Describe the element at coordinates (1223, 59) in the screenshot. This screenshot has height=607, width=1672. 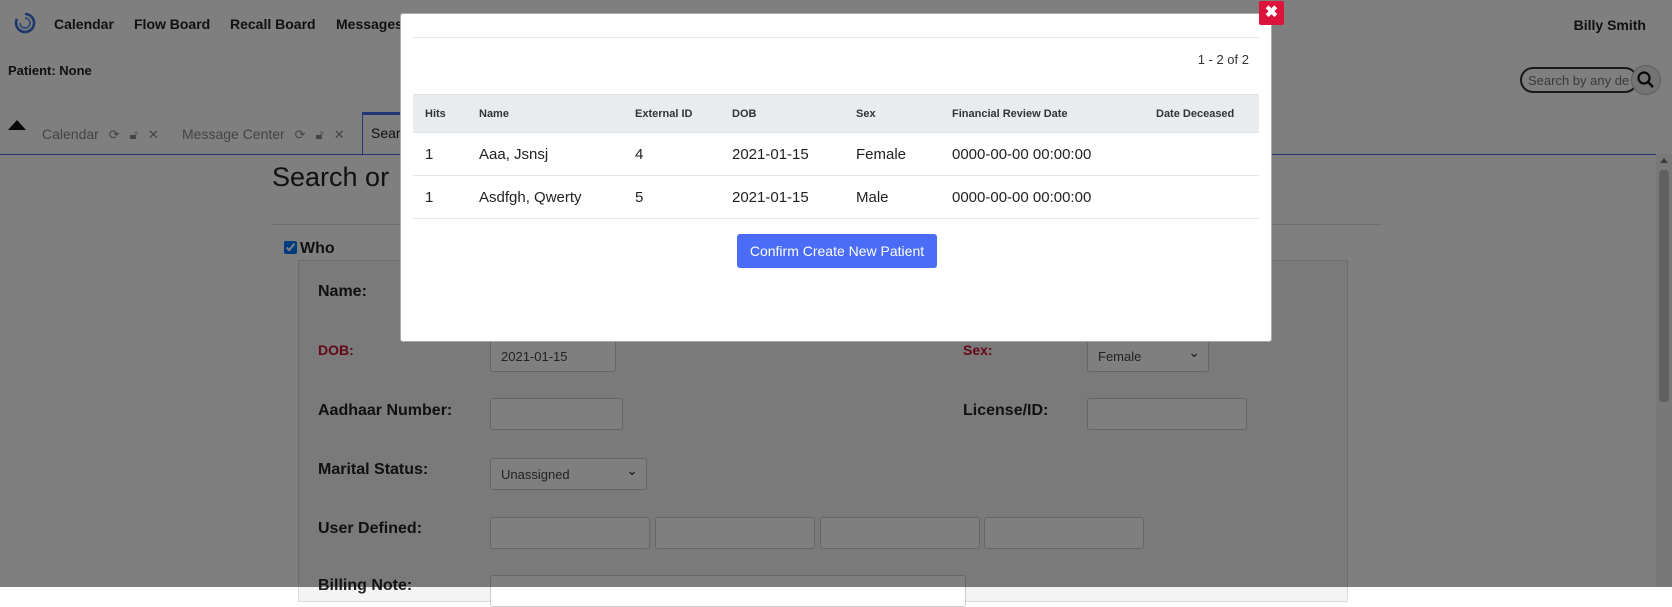
I see `results-pager: 1 - 2 of 2` at that location.